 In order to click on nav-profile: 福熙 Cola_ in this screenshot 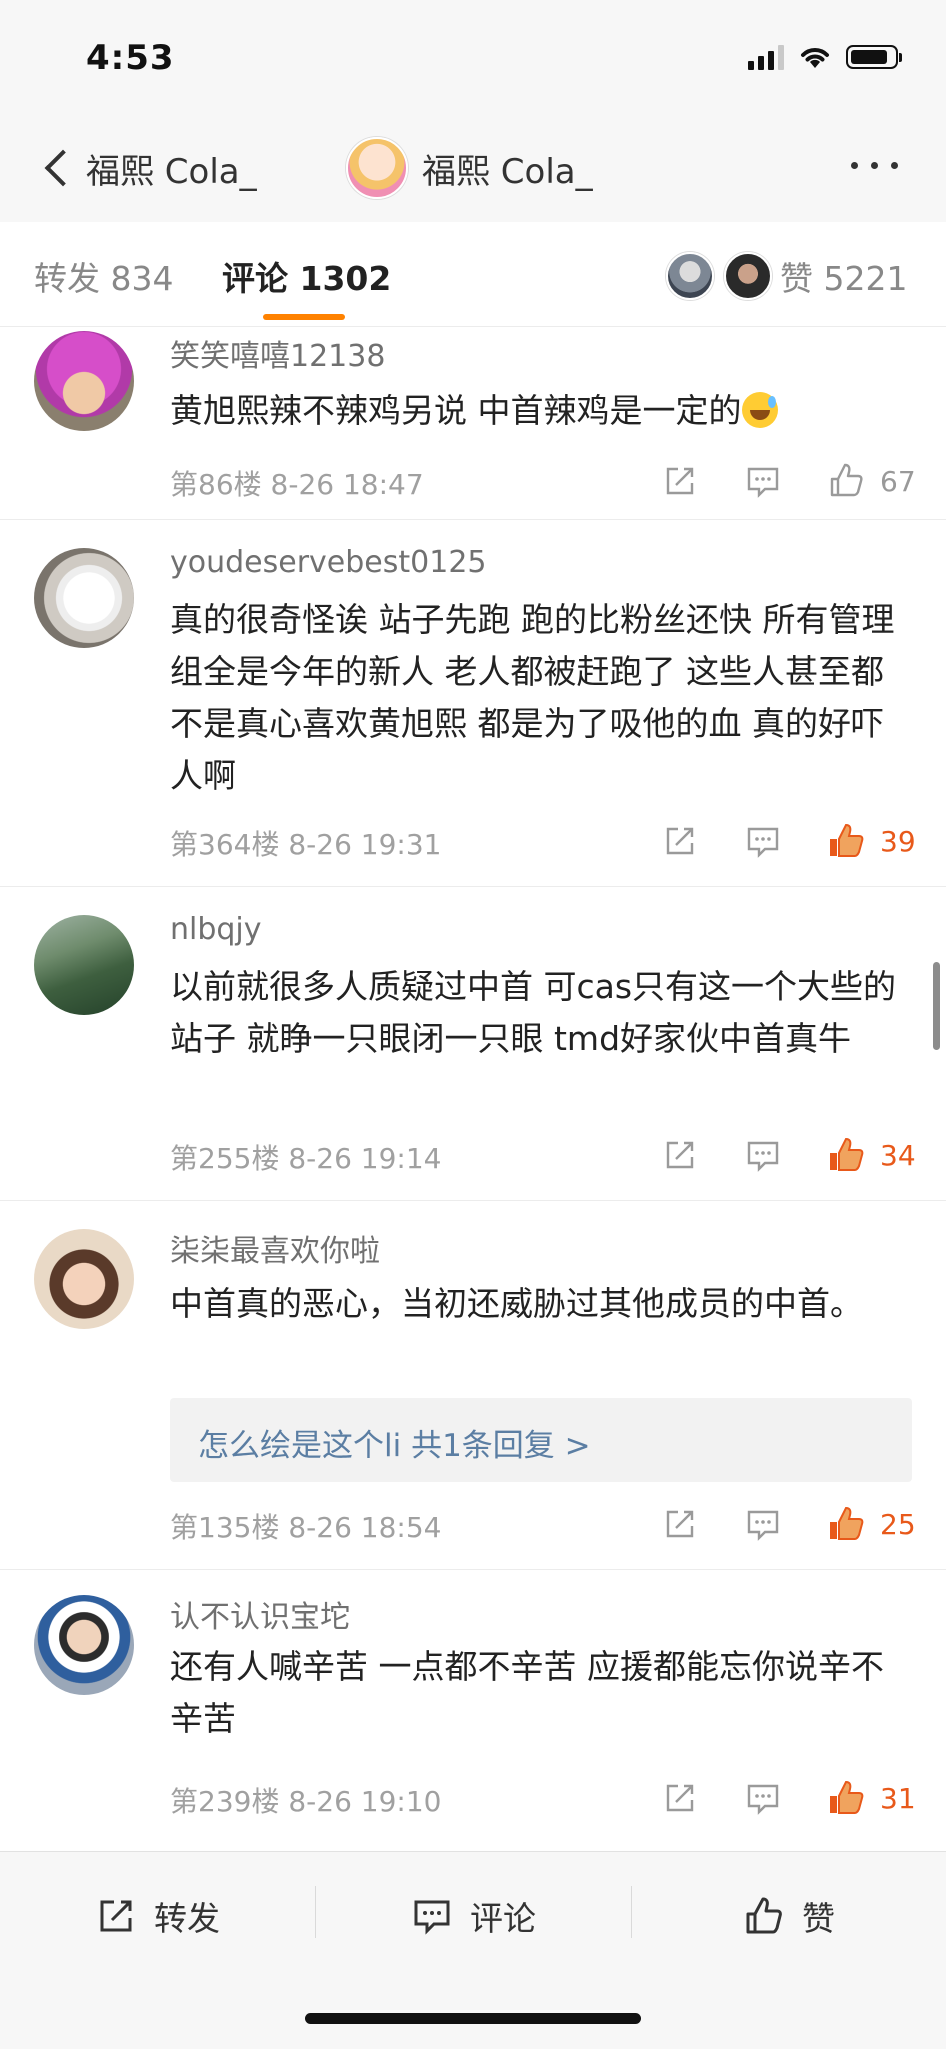, I will do `click(469, 168)`.